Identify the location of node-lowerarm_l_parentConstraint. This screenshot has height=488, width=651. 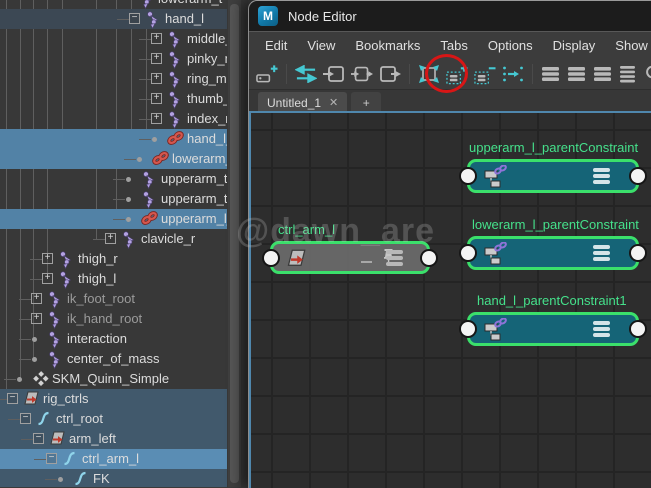
(553, 253).